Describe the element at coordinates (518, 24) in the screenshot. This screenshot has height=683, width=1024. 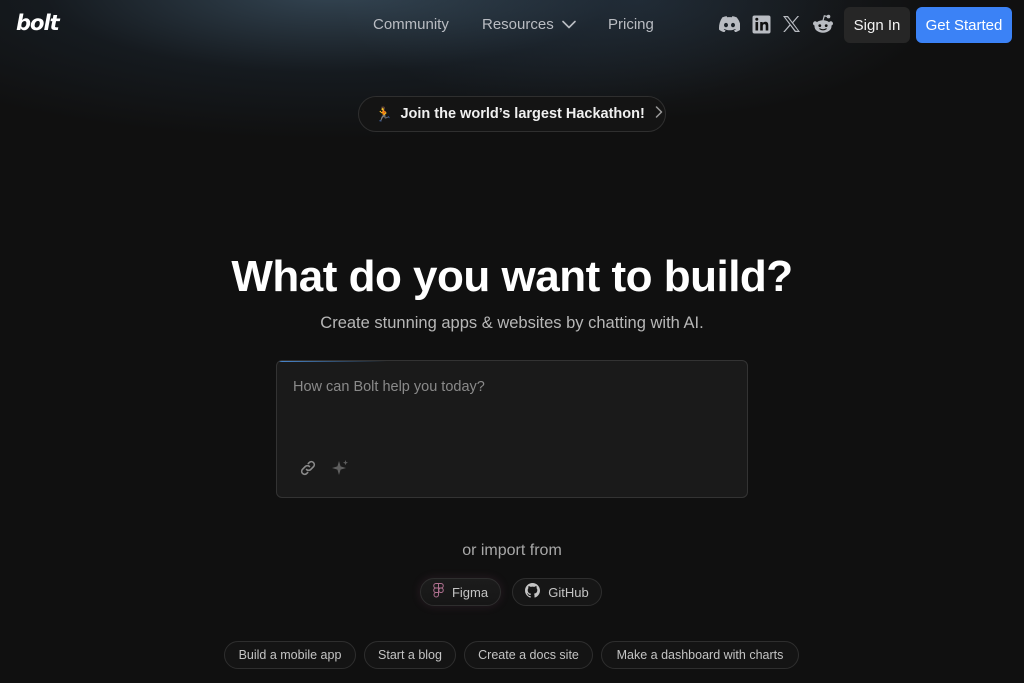
I see `nav-resources-label: Resources` at that location.